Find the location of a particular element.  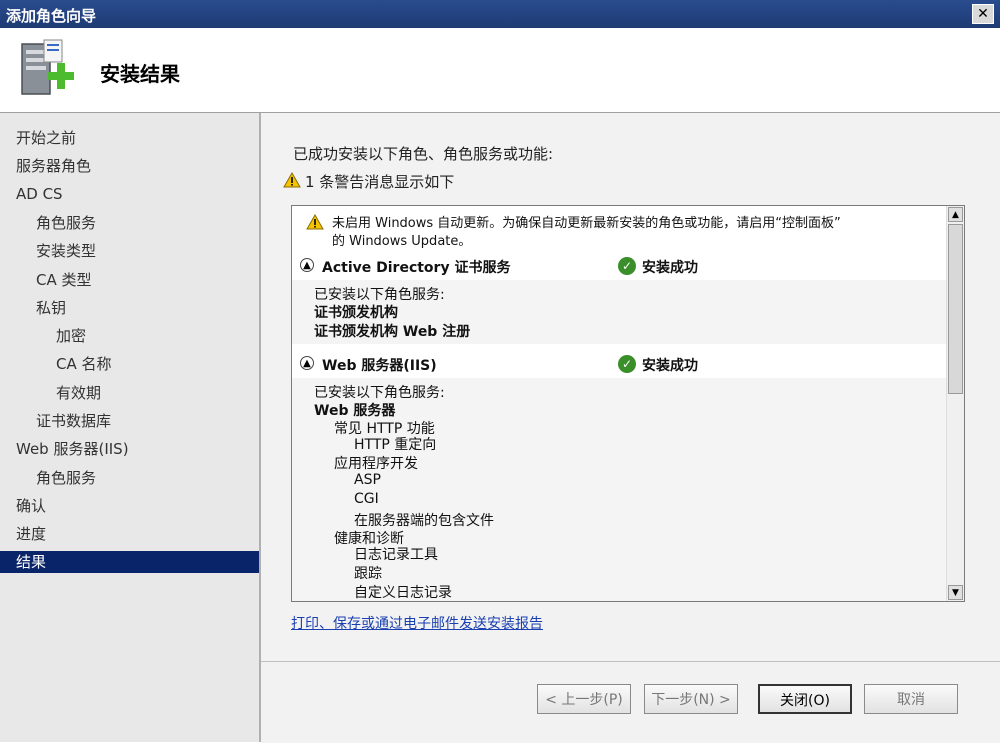

cancel-button: 取消 is located at coordinates (911, 699).